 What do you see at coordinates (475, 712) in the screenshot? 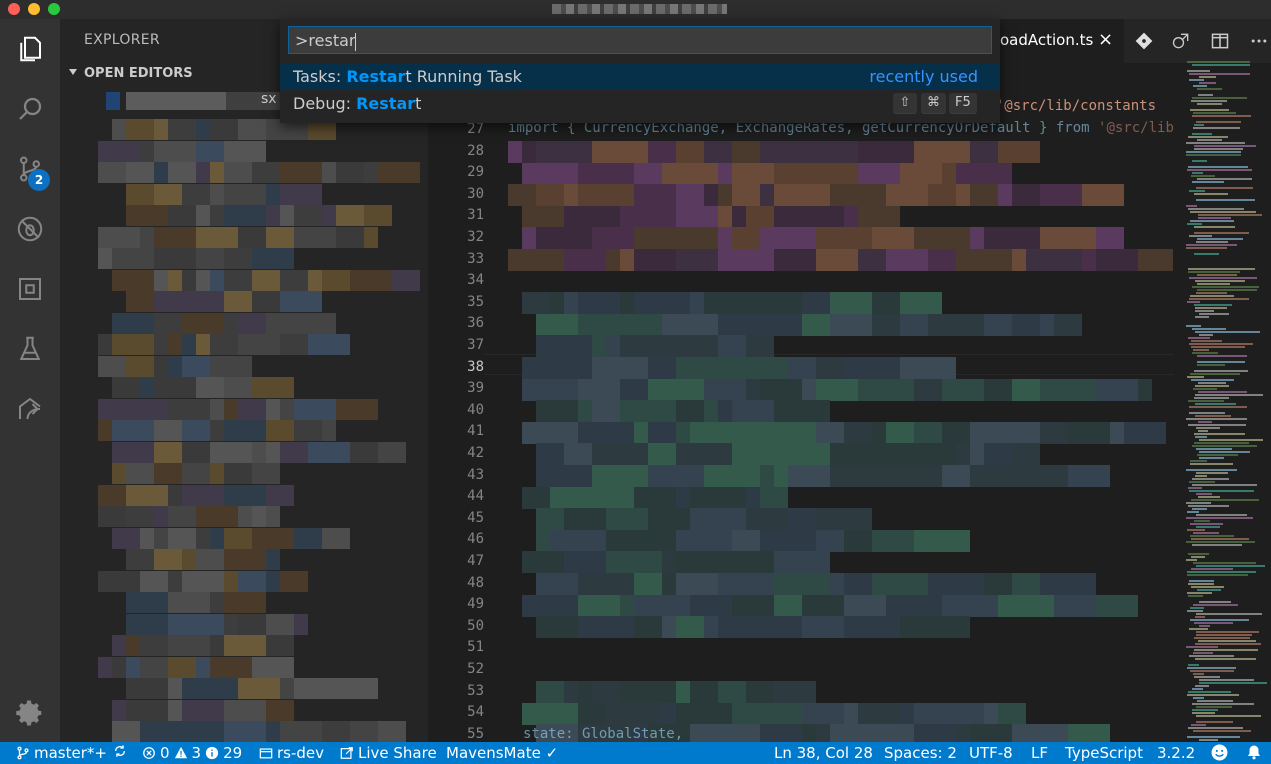
I see `line-number: 54` at bounding box center [475, 712].